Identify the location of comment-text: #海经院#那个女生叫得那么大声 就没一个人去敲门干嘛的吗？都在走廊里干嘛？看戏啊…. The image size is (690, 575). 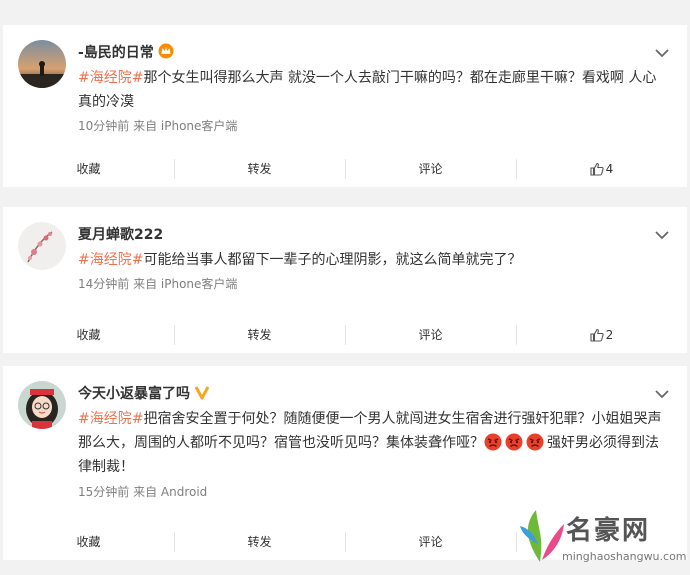
(373, 90).